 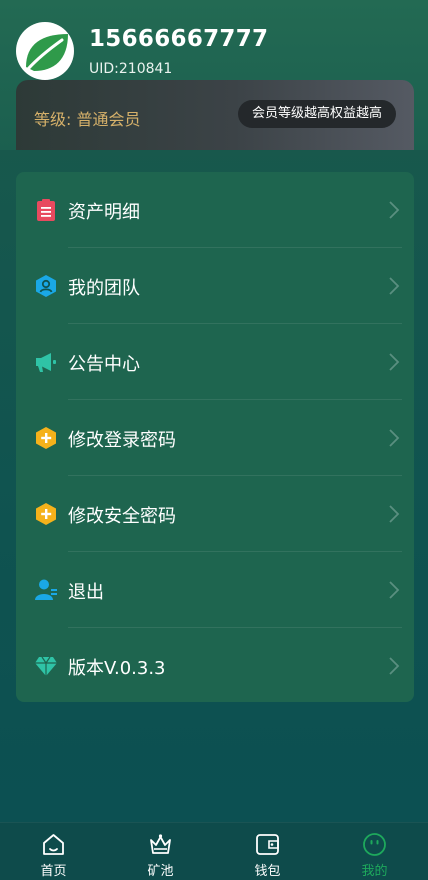 I want to click on diamond-icon, so click(x=46, y=666).